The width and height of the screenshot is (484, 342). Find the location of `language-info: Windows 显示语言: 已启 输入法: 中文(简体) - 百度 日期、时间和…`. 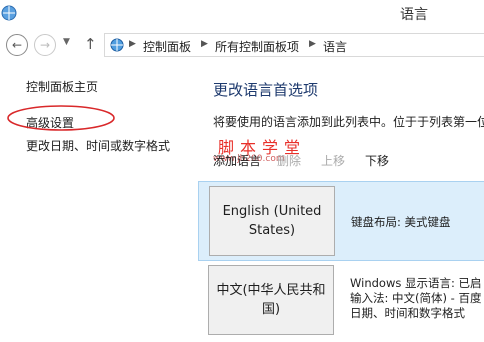

language-info: Windows 显示语言: 已启 输入法: 中文(简体) - 百度 日期、时间和… is located at coordinates (416, 298).